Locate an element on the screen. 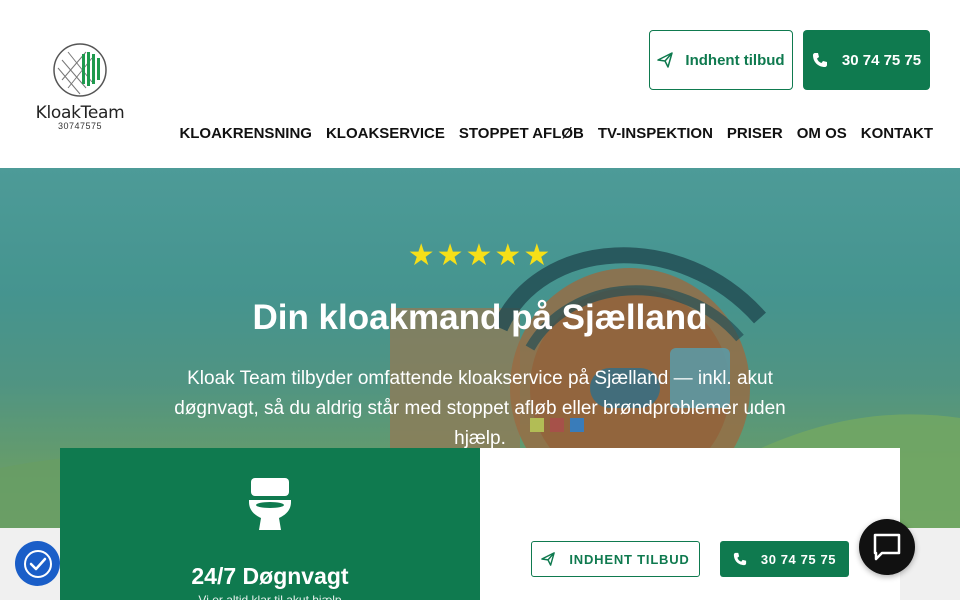 Image resolution: width=960 pixels, height=607 pixels. cta-offer-label: INDHENT TILBUD is located at coordinates (629, 559).